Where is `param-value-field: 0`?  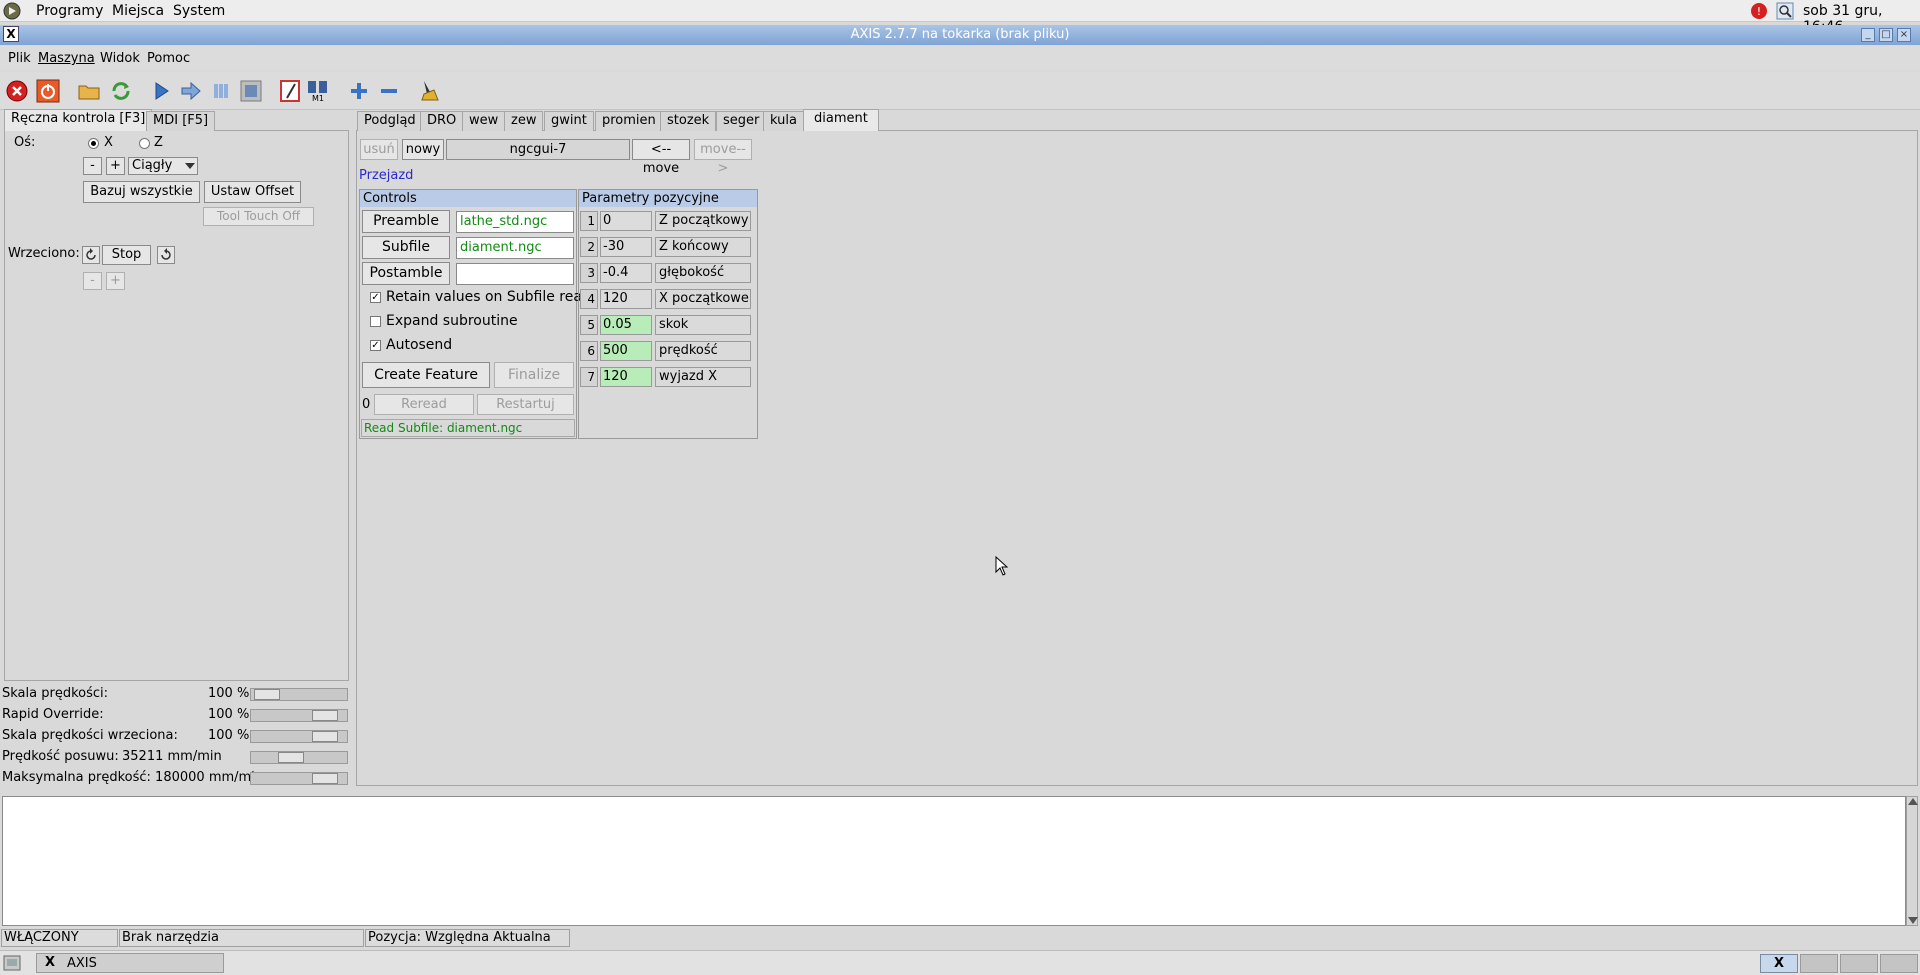 param-value-field: 0 is located at coordinates (626, 221).